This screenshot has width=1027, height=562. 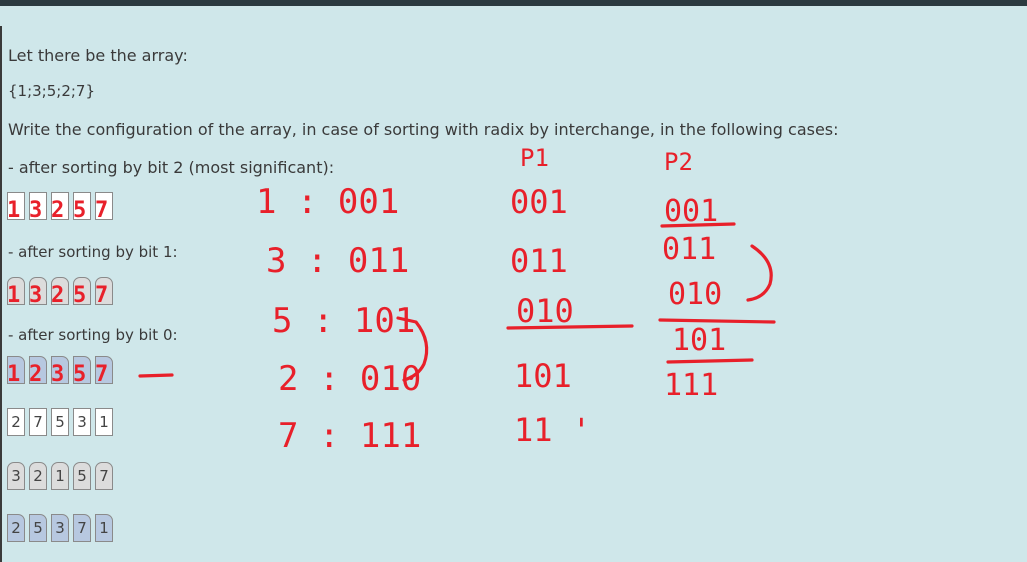 I want to click on question-intro: Let there be the array:, so click(x=98, y=55).